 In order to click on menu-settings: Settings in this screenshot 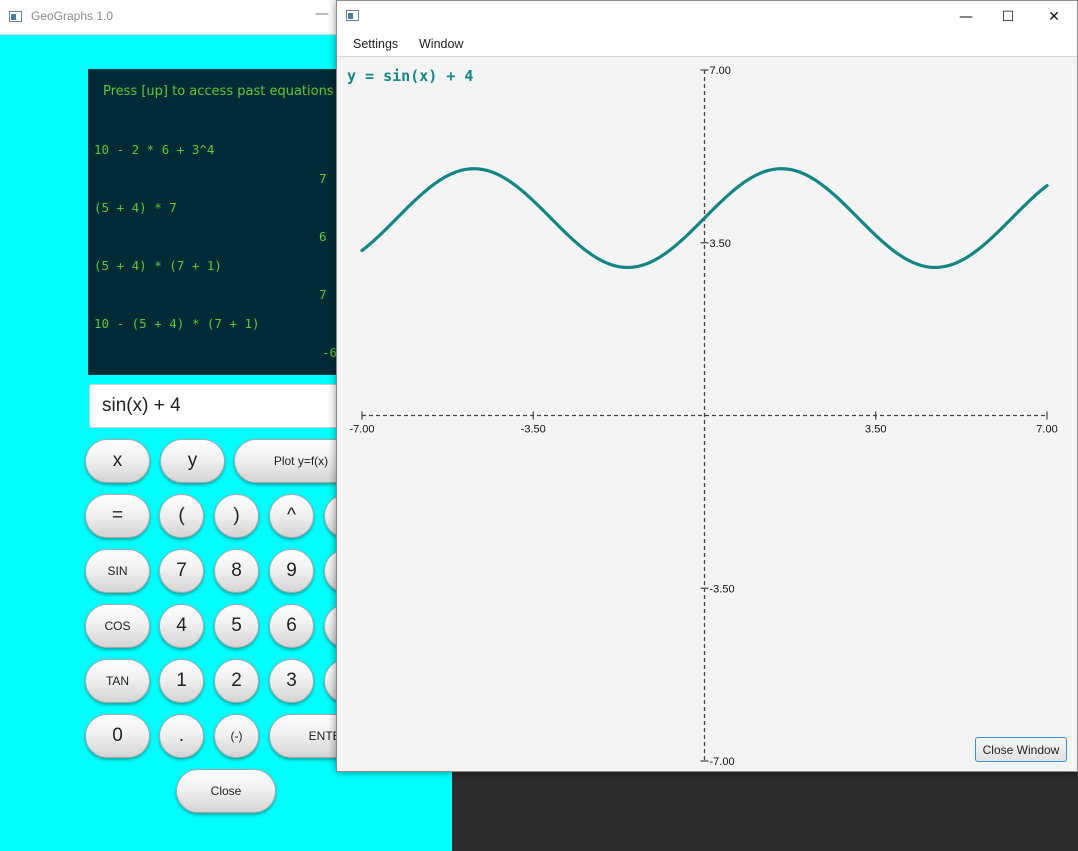, I will do `click(375, 44)`.